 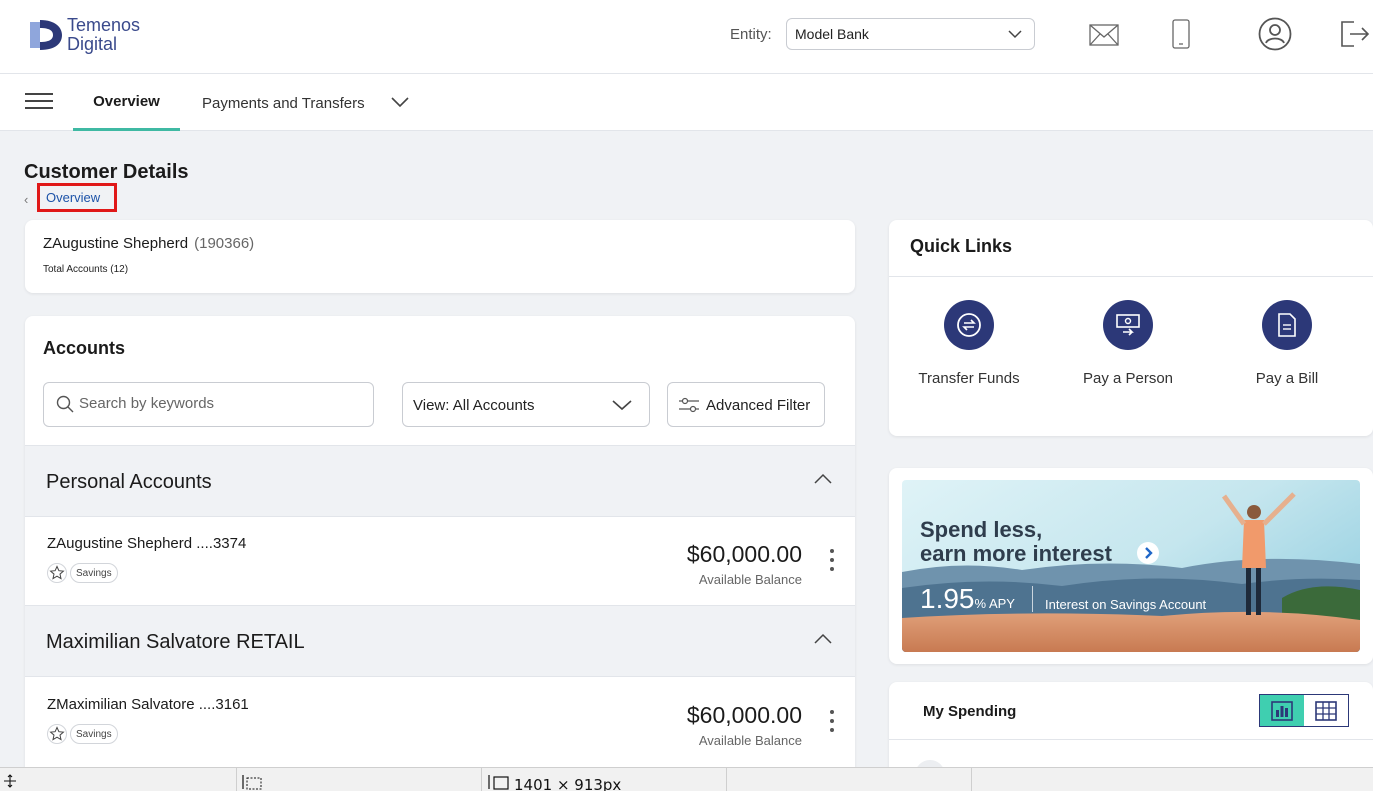 I want to click on tab-overview: Overview, so click(x=126, y=102).